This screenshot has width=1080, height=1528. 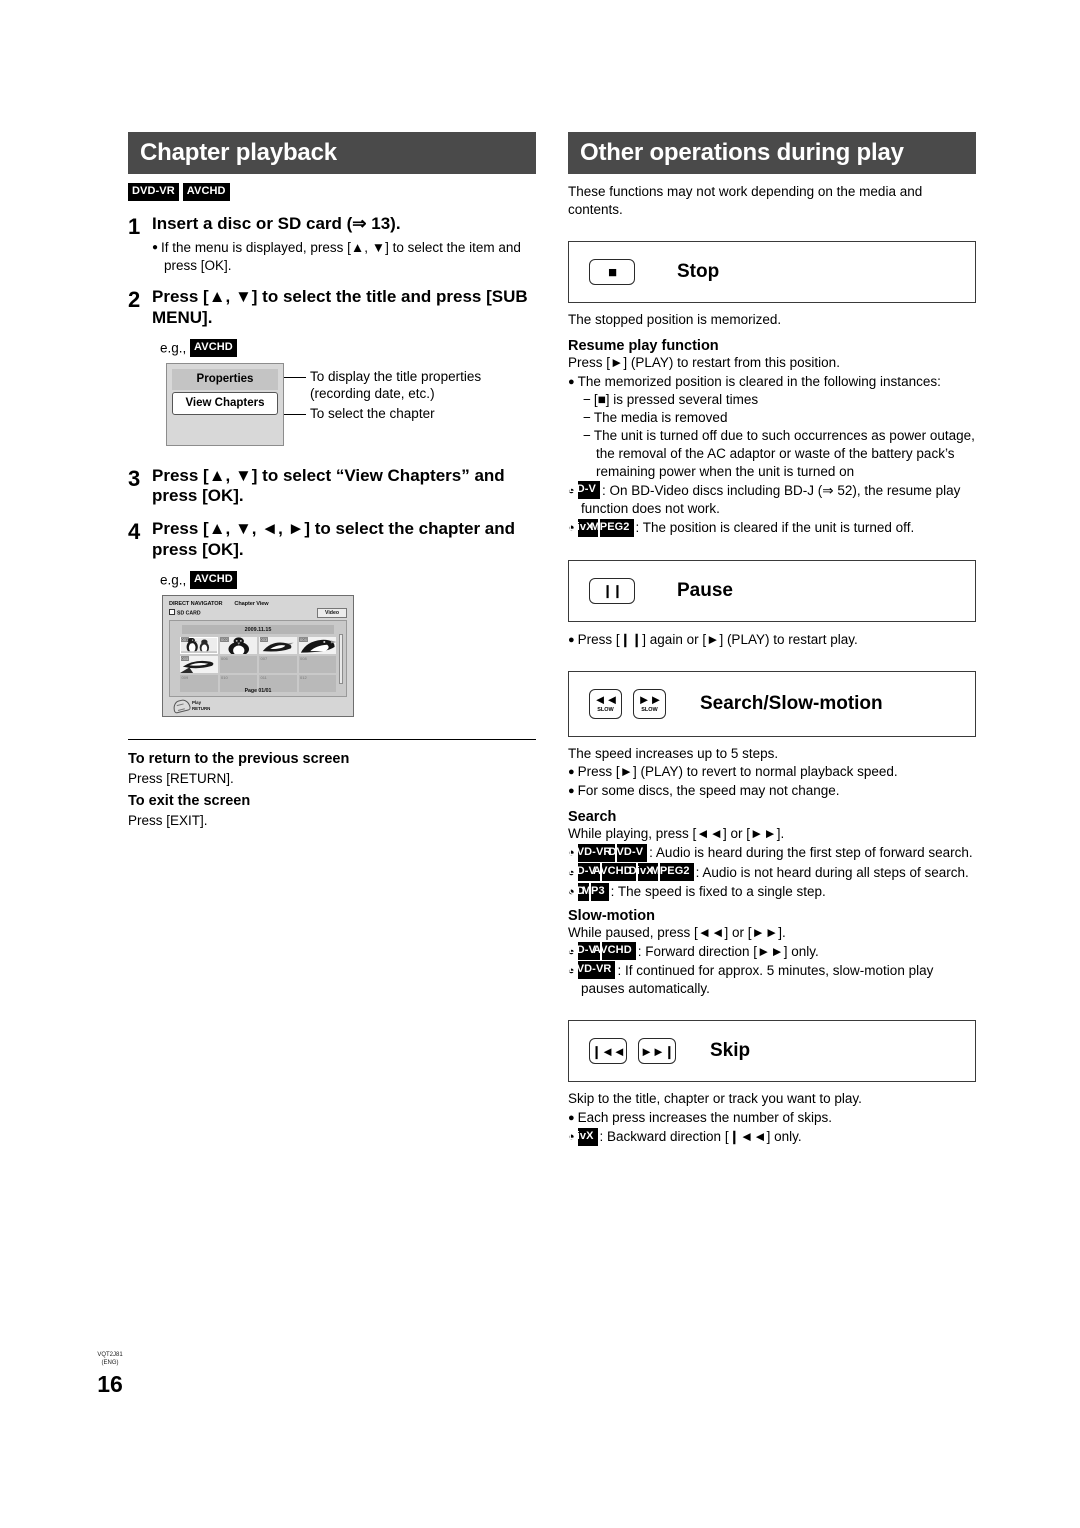 What do you see at coordinates (225, 379) in the screenshot?
I see `submenu-item-properties: Properties` at bounding box center [225, 379].